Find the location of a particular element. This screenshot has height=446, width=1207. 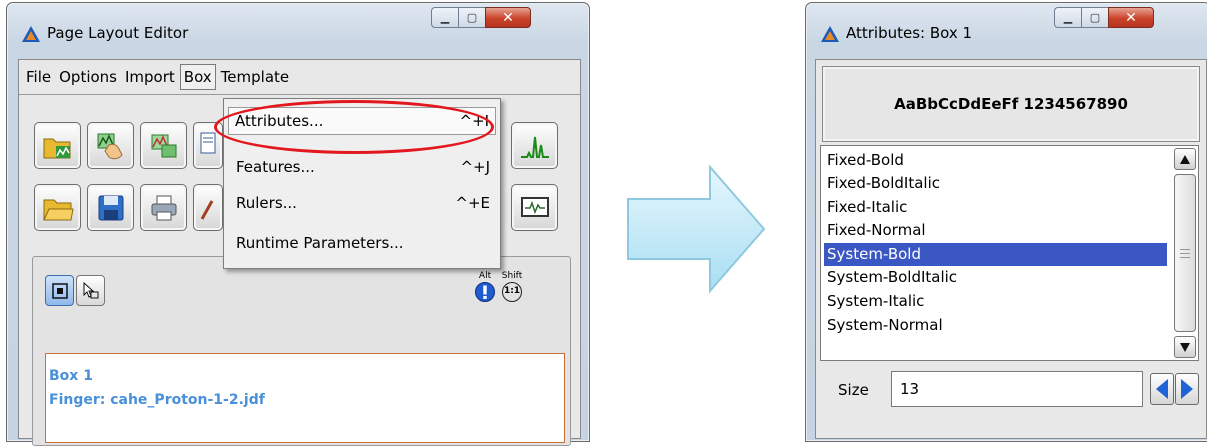

alert-icon is located at coordinates (485, 292).